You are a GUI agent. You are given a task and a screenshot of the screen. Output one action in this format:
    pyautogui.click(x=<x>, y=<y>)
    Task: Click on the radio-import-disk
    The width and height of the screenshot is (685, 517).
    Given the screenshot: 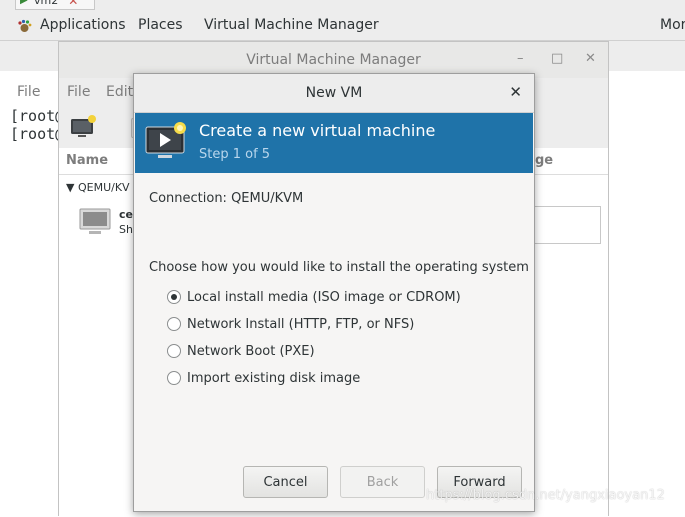 What is the action you would take?
    pyautogui.click(x=174, y=378)
    